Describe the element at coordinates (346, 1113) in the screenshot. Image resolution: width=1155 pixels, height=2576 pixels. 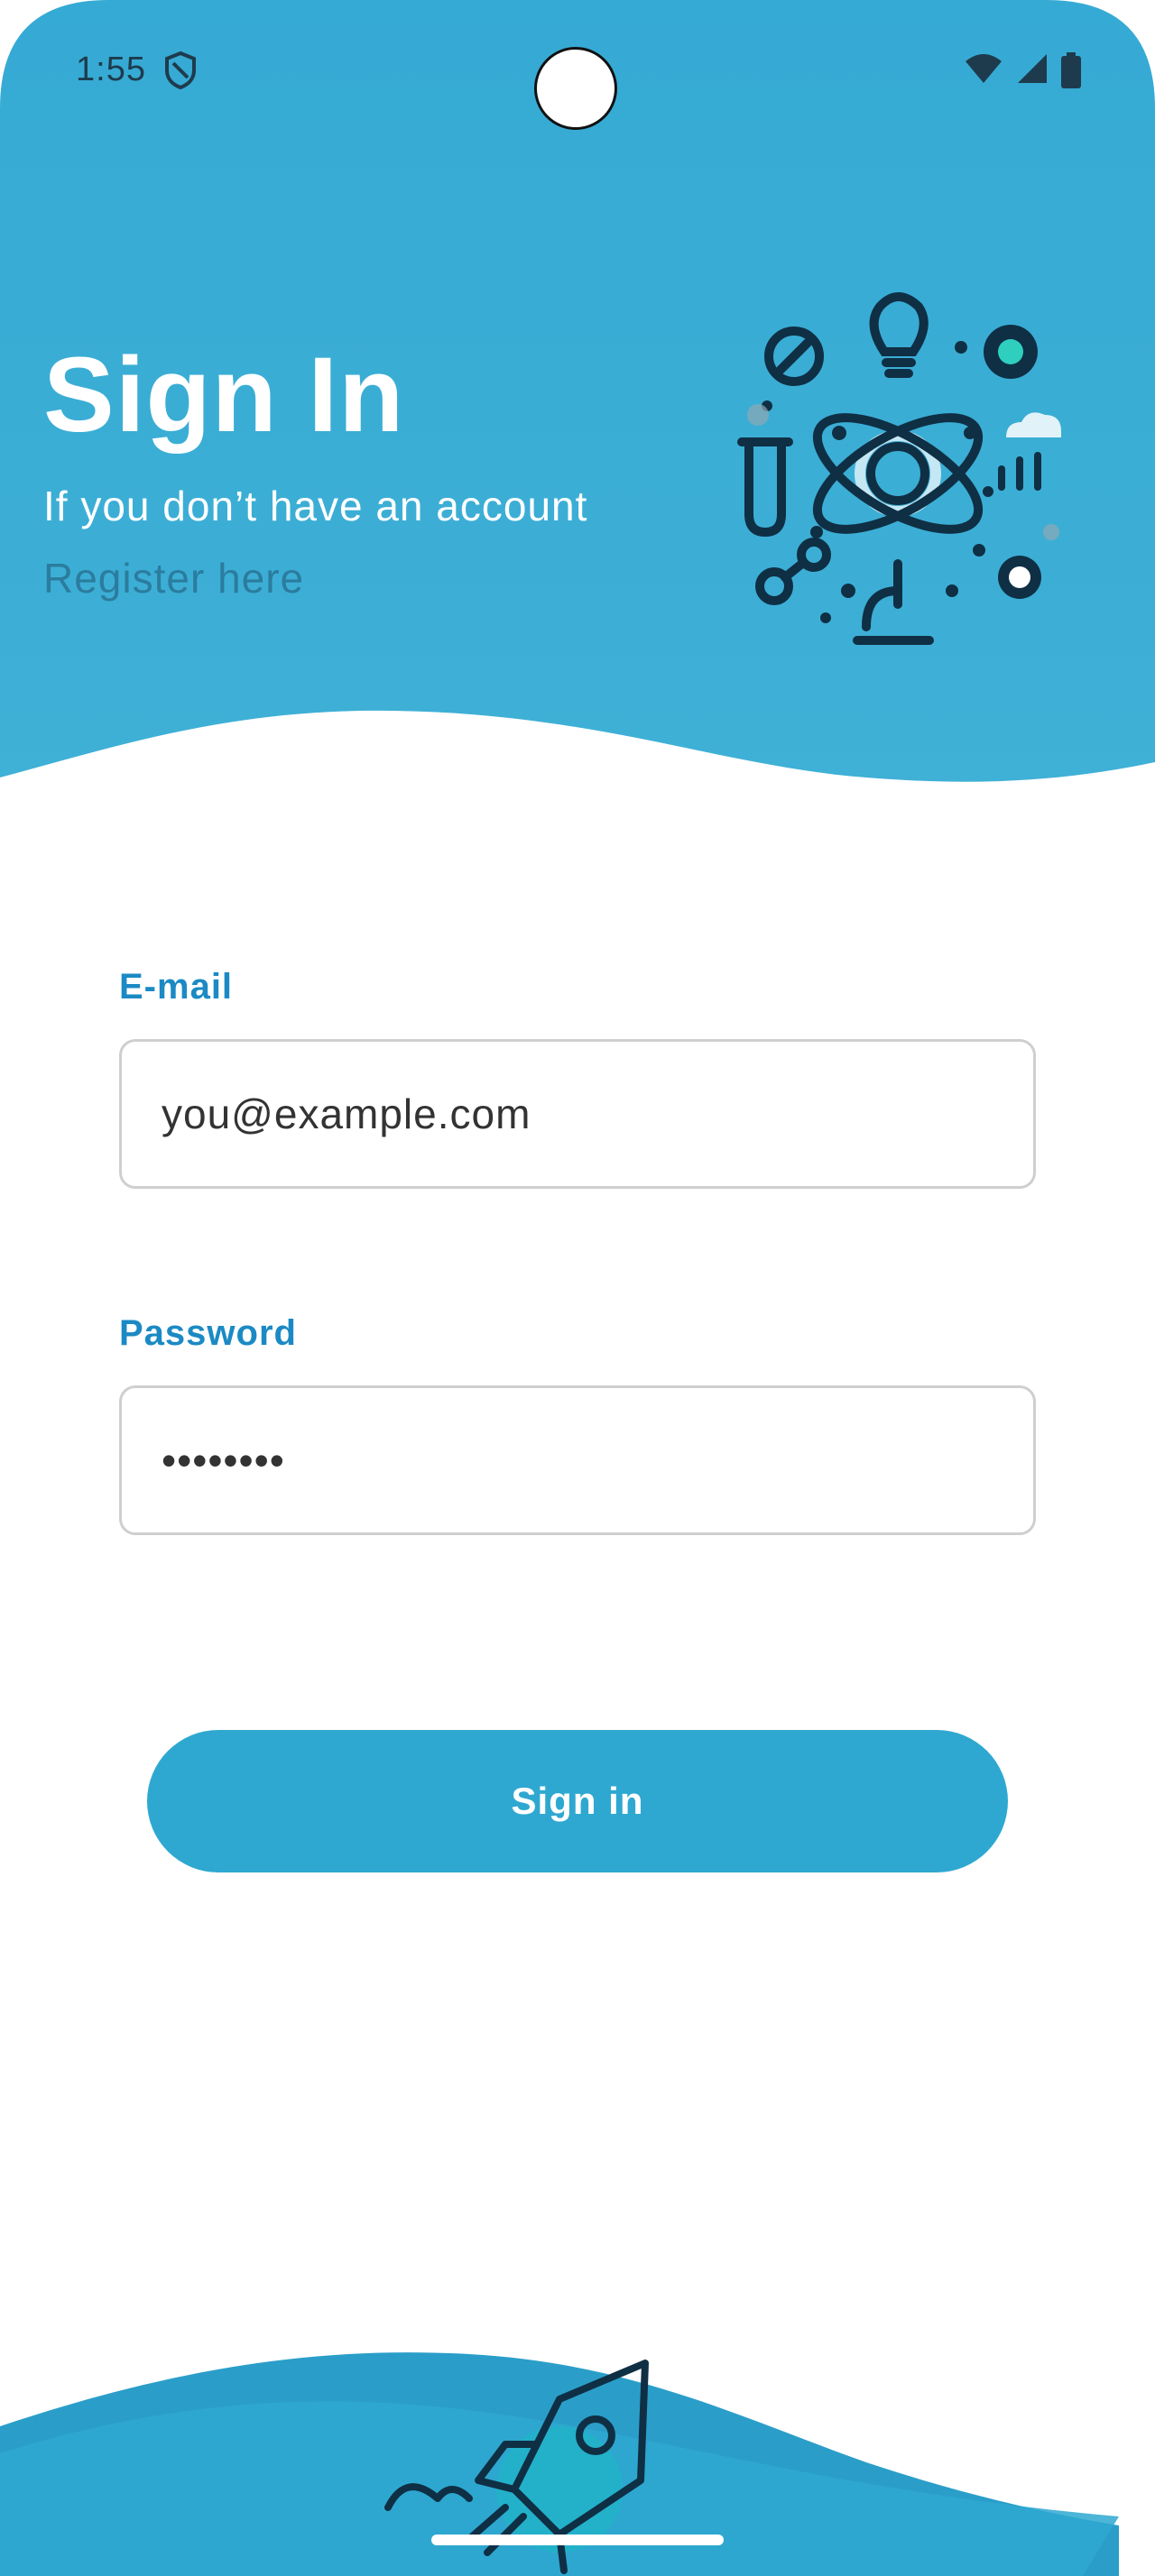
I see `email-value: you@example.com` at that location.